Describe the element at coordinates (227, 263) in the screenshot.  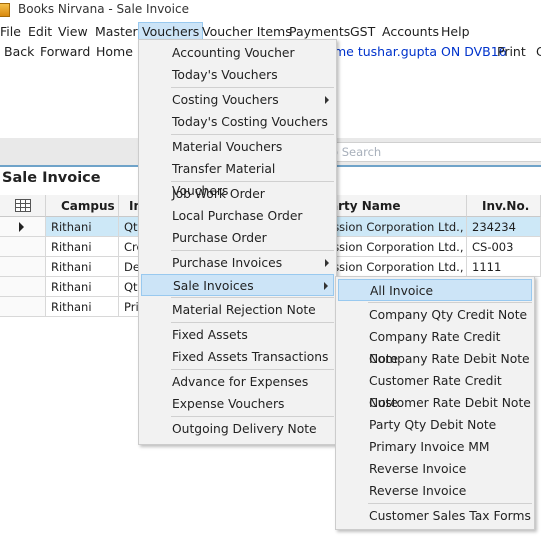
I see `menu-item-label: Purchase Invoices` at that location.